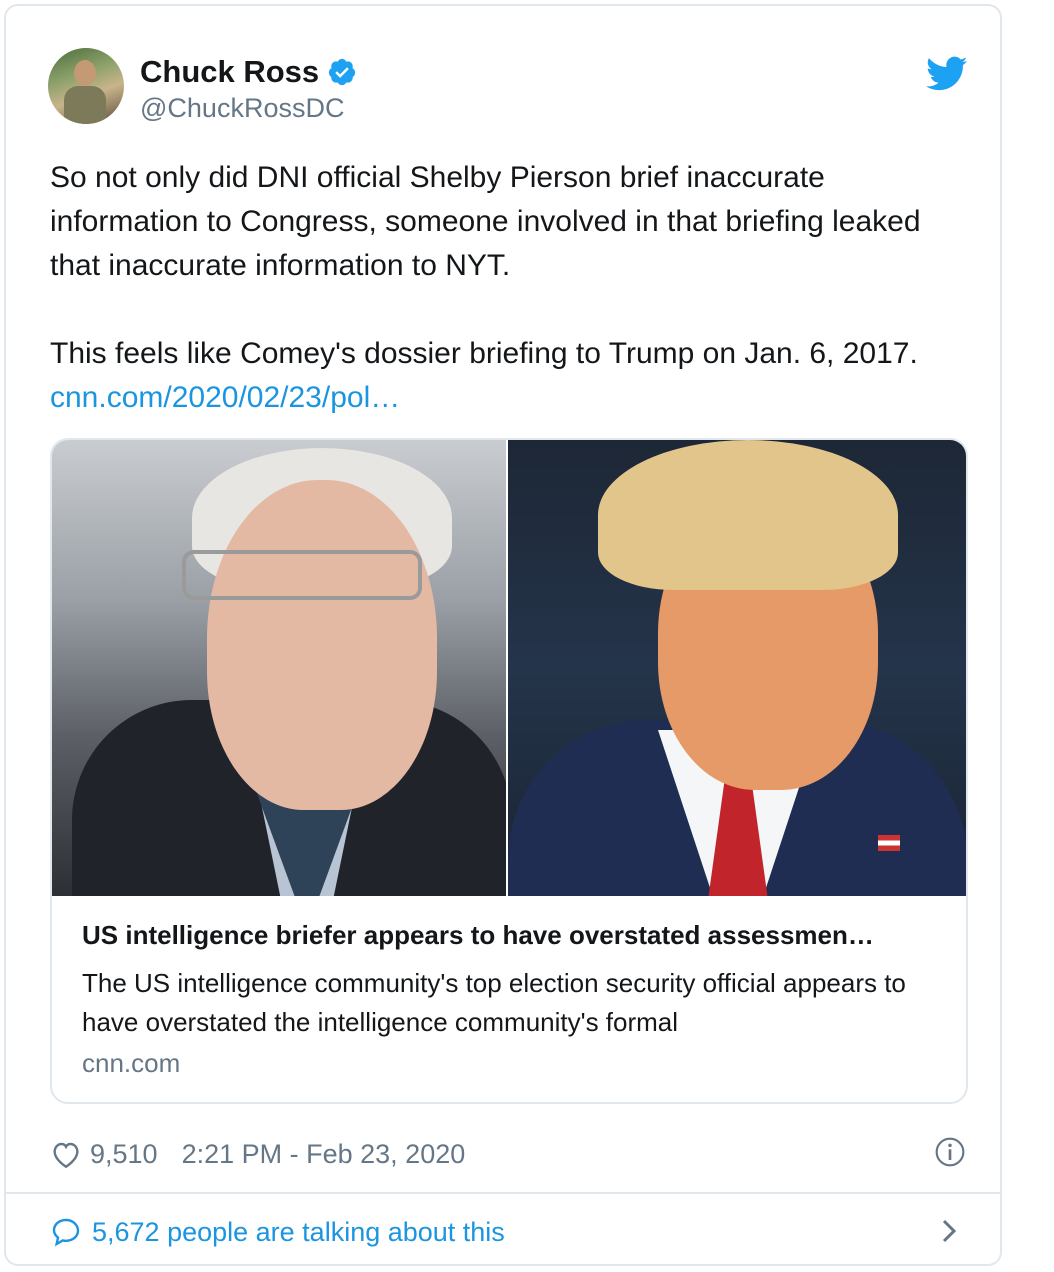 Image resolution: width=1054 pixels, height=1272 pixels. I want to click on avatar, so click(86, 86).